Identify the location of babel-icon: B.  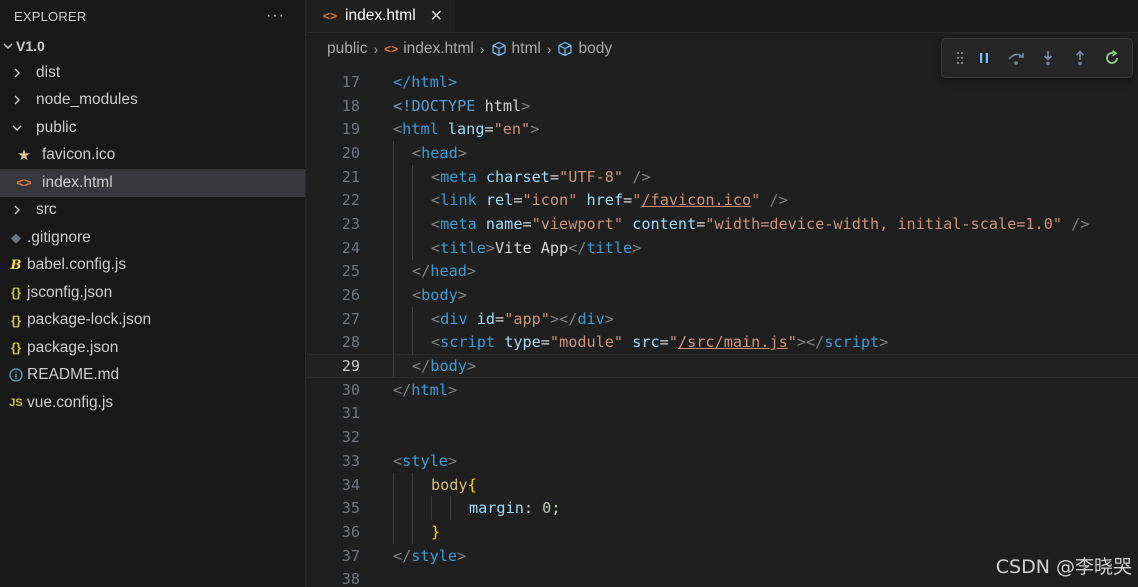
(16, 265).